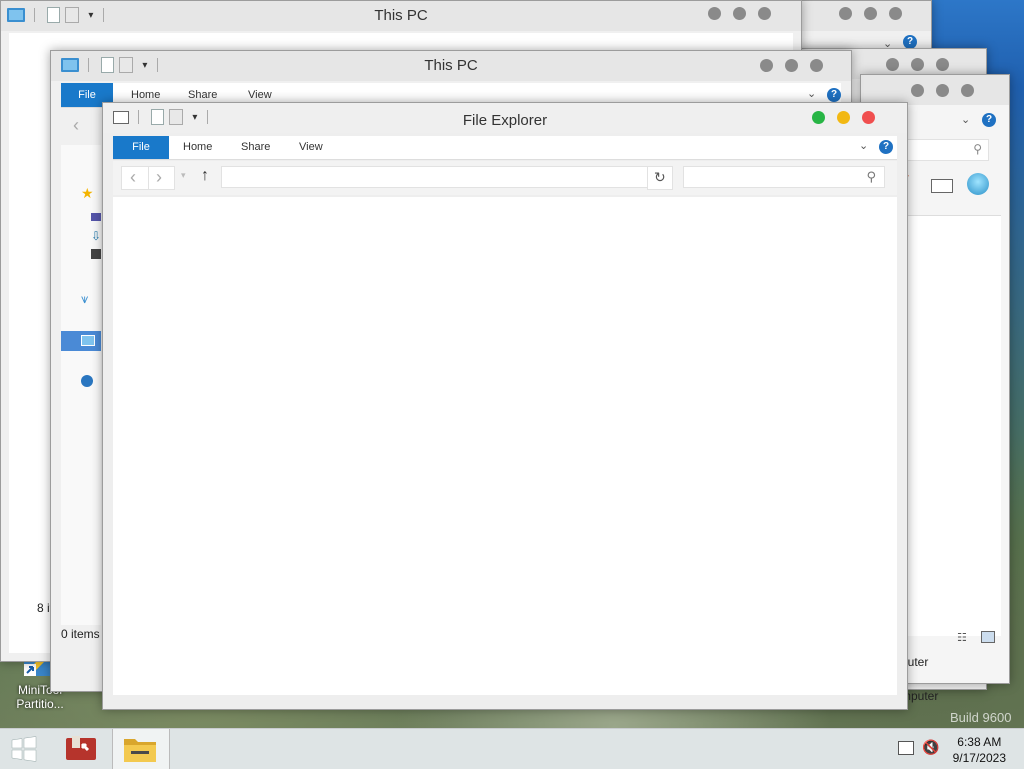  I want to click on refresh-button: ↻, so click(660, 178).